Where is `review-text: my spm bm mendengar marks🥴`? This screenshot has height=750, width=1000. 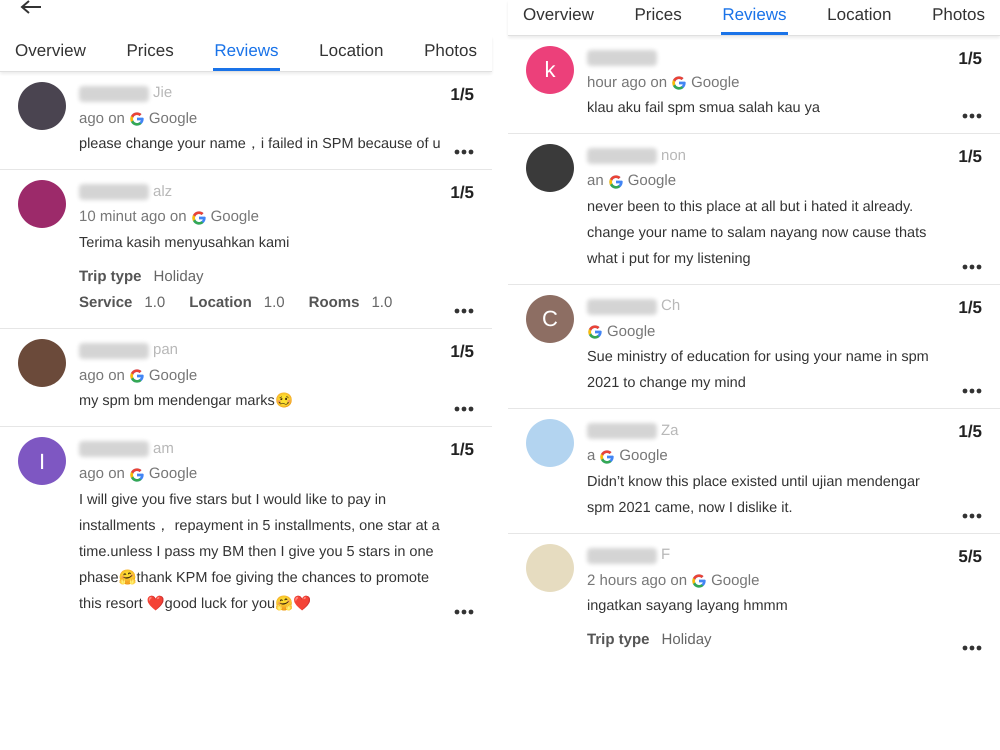 review-text: my spm bm mendengar marks🥴 is located at coordinates (186, 401).